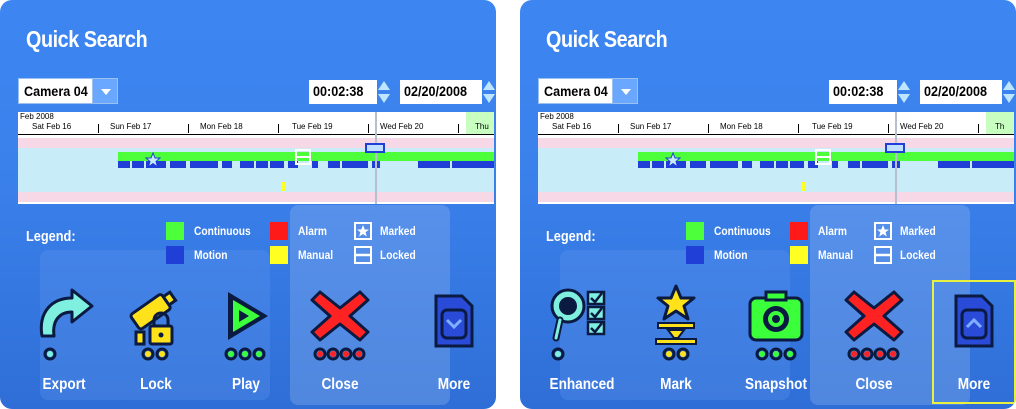 The width and height of the screenshot is (1016, 409). What do you see at coordinates (576, 91) in the screenshot?
I see `camera-select-value: Camera 04` at bounding box center [576, 91].